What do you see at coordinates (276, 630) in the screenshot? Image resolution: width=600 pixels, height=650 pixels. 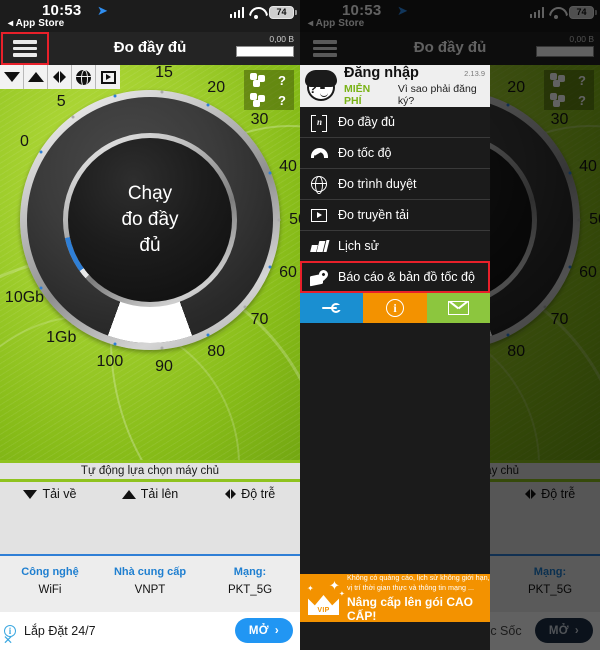 I see `chevron-right-icon: ›` at bounding box center [276, 630].